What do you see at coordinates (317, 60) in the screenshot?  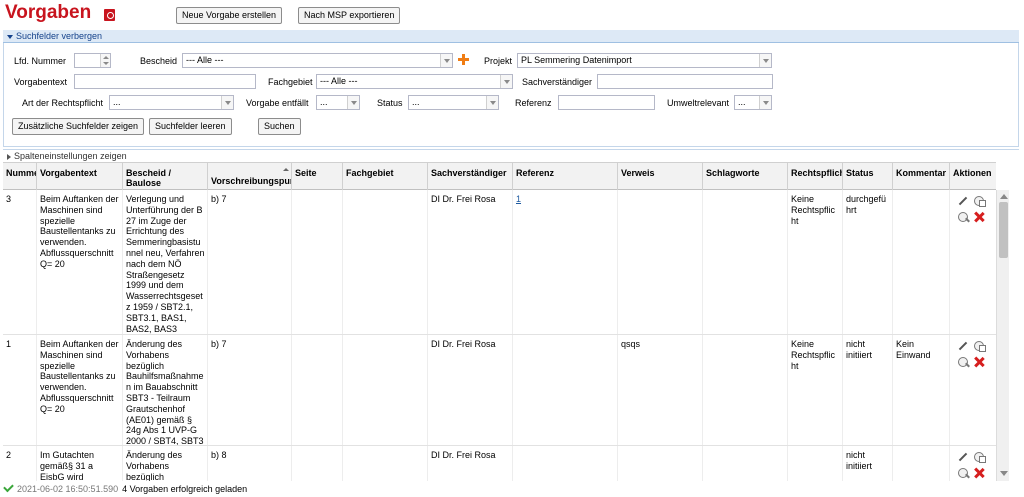 I see `bescheid-select: --- Alle ---` at bounding box center [317, 60].